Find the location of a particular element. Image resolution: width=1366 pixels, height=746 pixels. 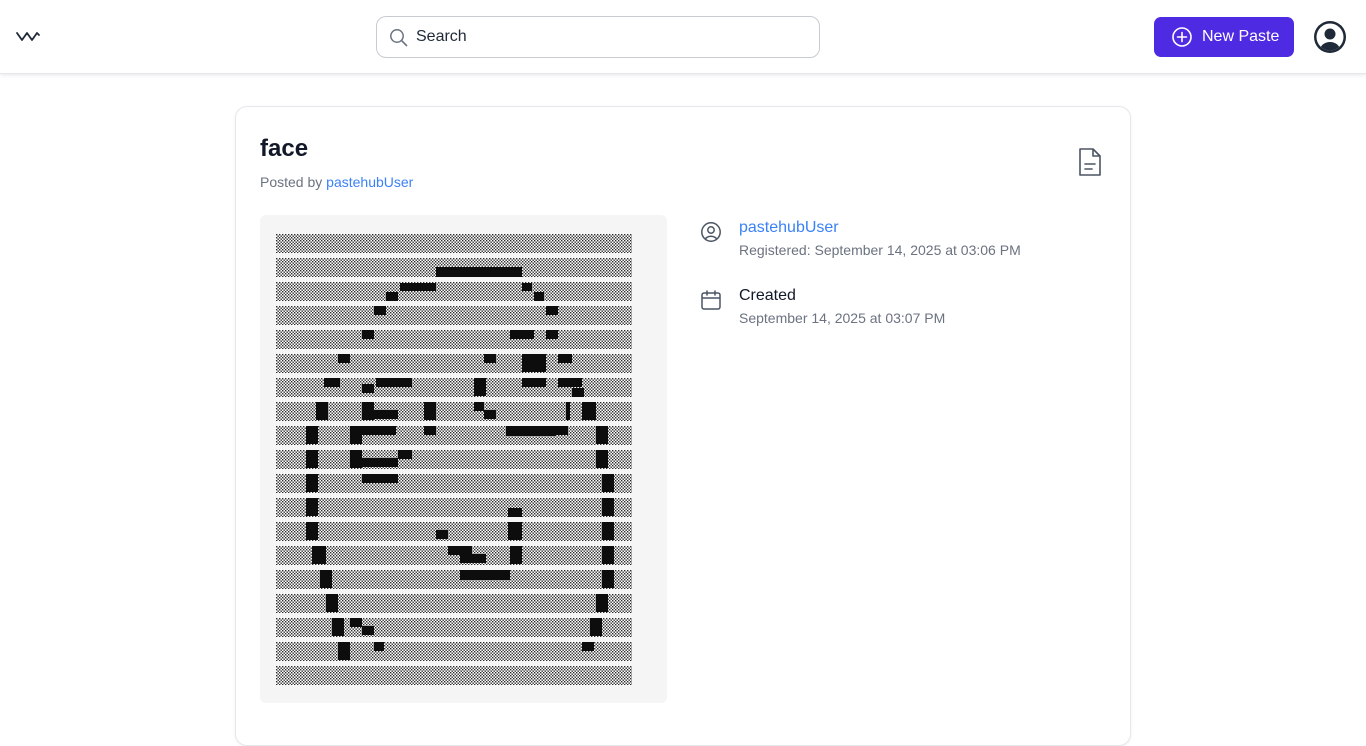

plus-circle-icon is located at coordinates (1182, 37).